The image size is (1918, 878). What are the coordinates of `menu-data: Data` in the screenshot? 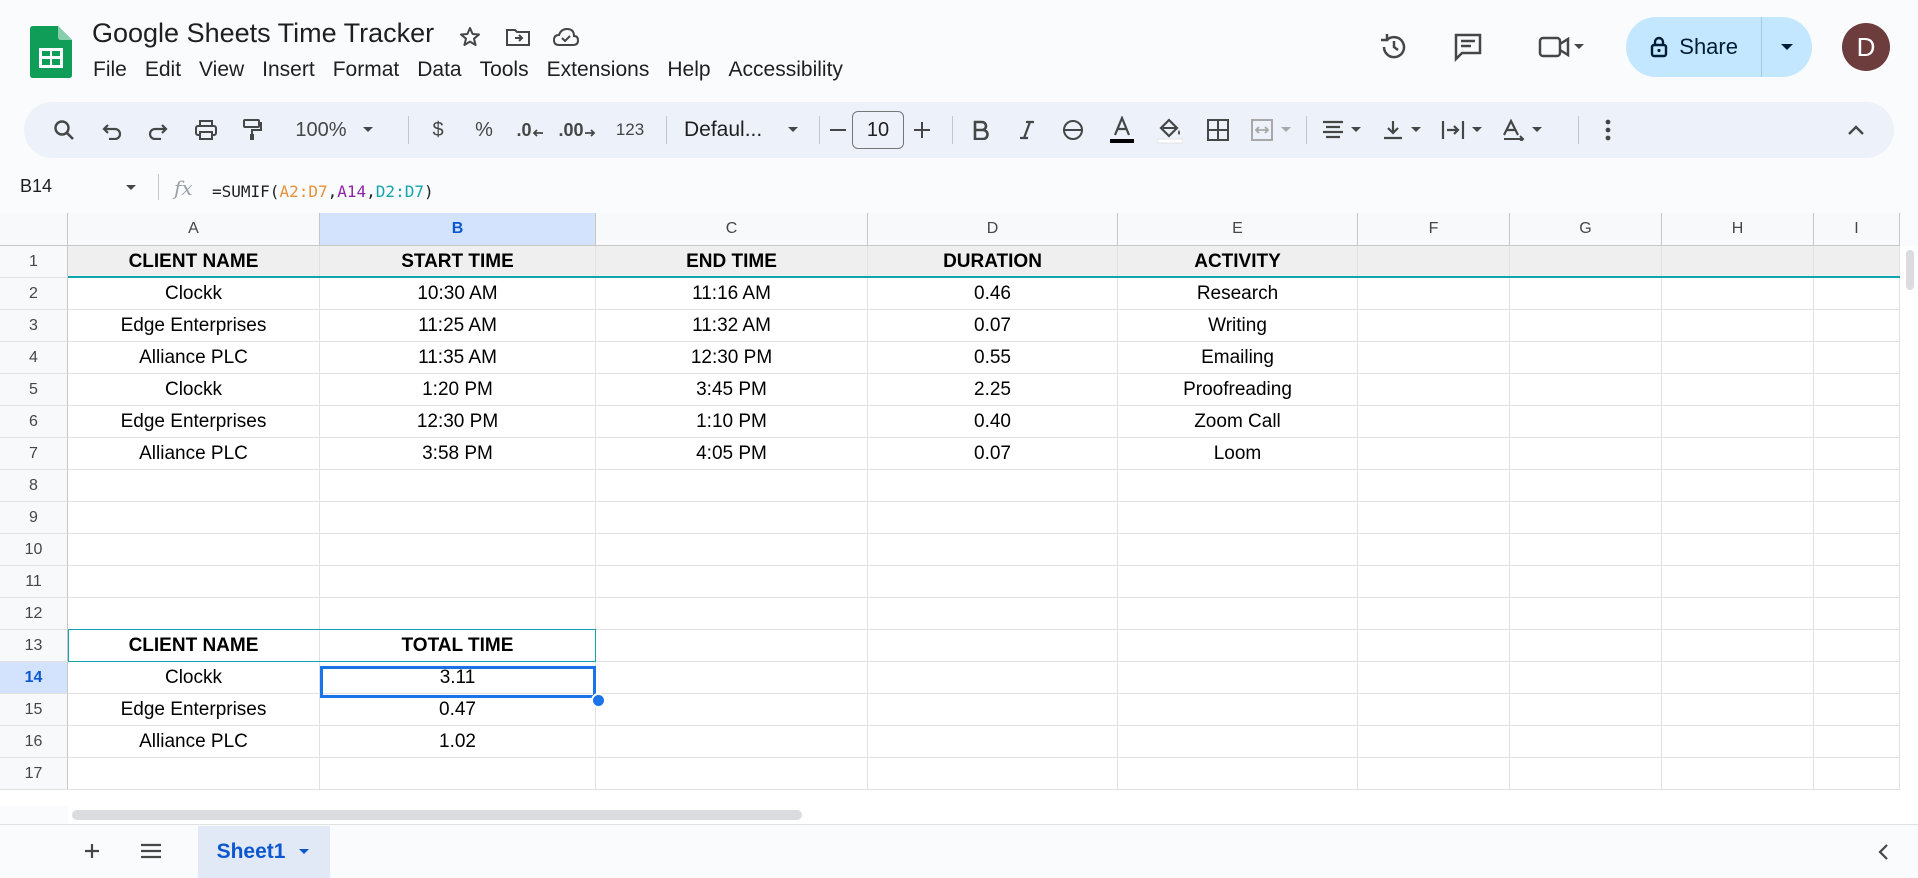 It's located at (439, 71).